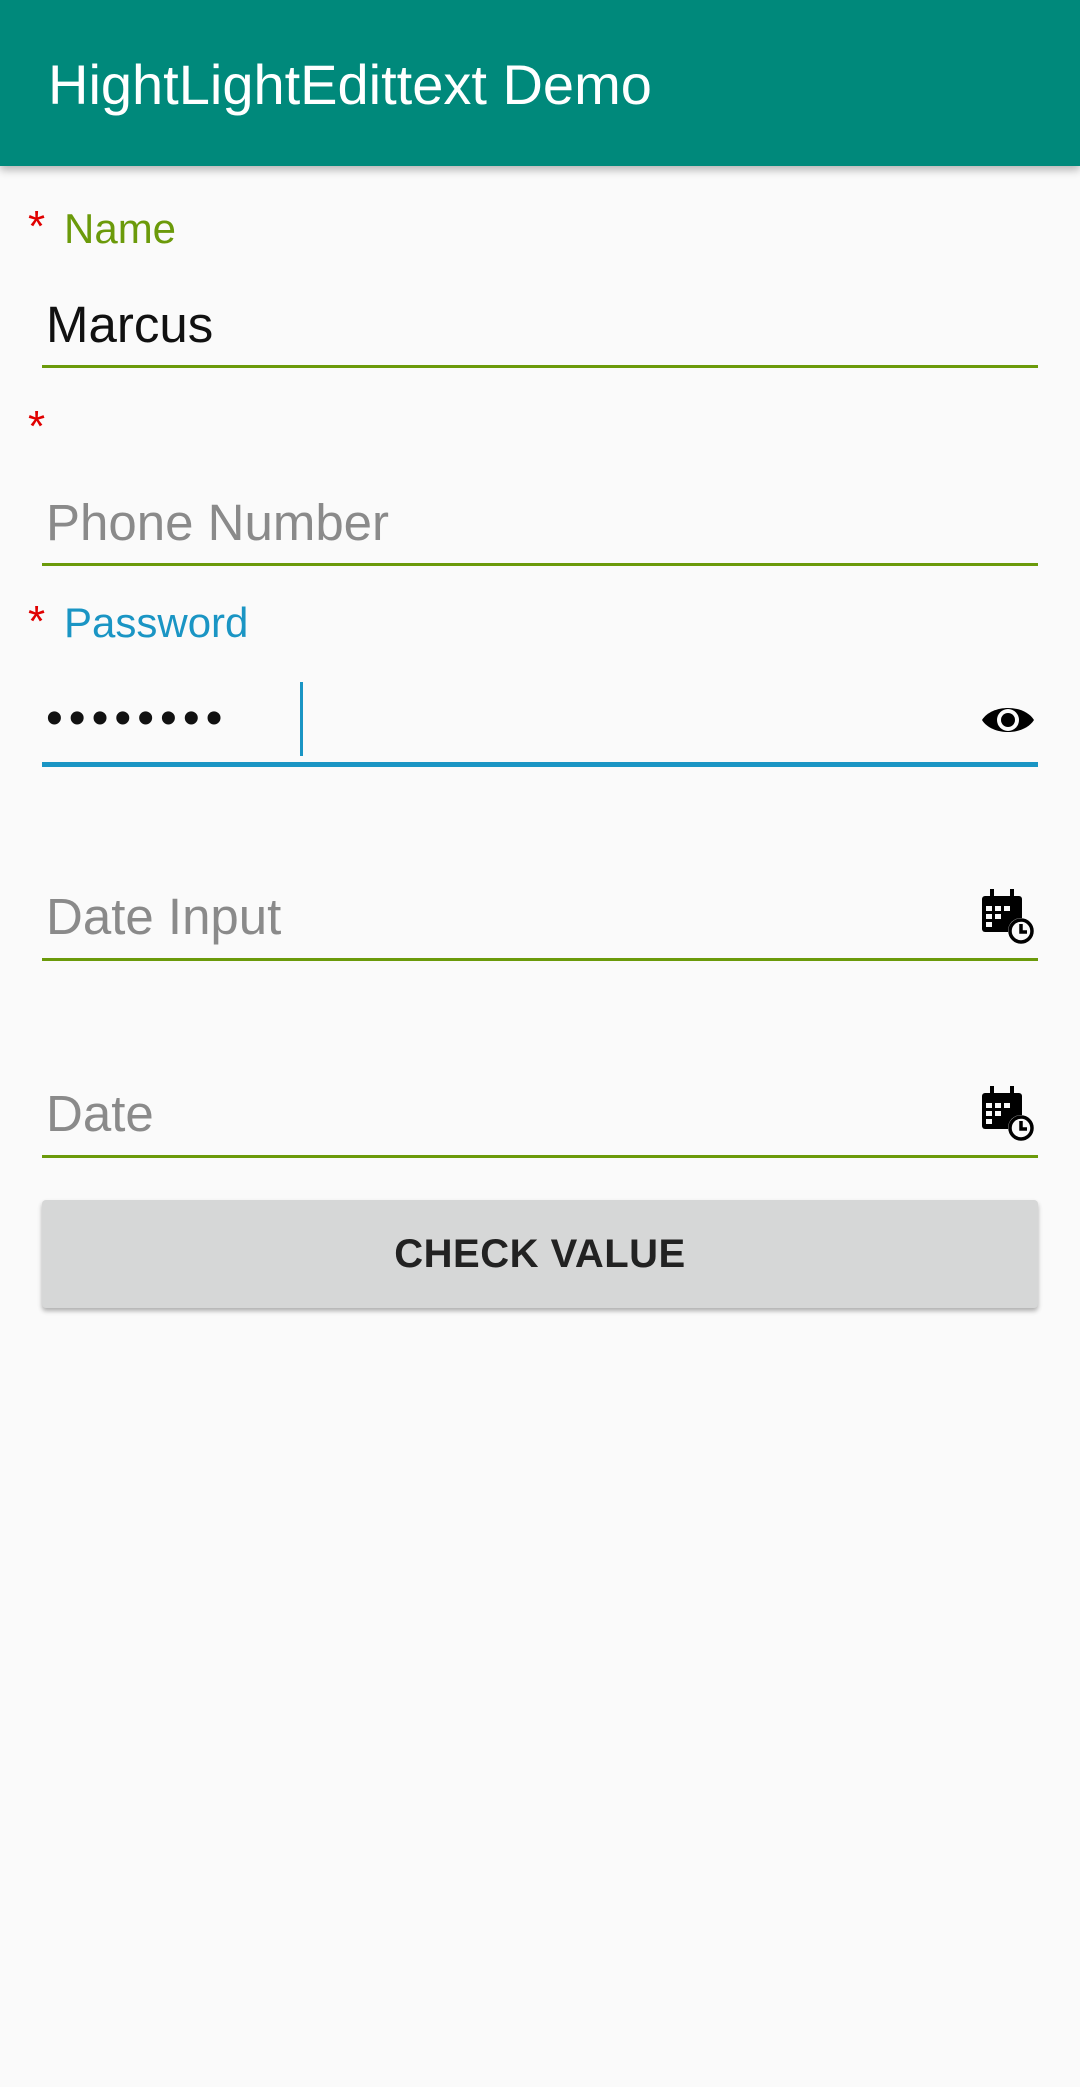  Describe the element at coordinates (540, 1118) in the screenshot. I see `date-field: Date` at that location.